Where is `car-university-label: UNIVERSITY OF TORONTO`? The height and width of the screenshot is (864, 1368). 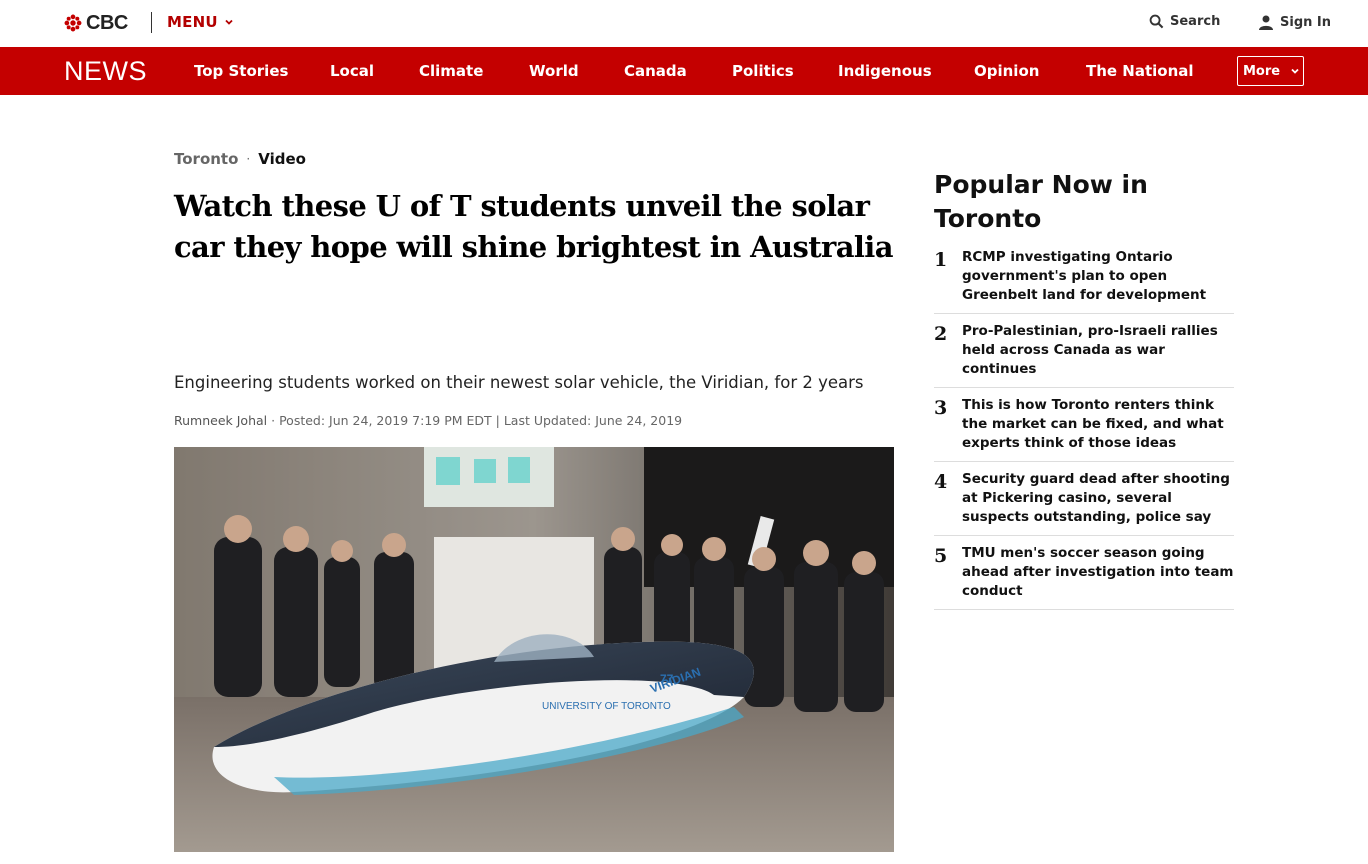
car-university-label: UNIVERSITY OF TORONTO is located at coordinates (606, 706).